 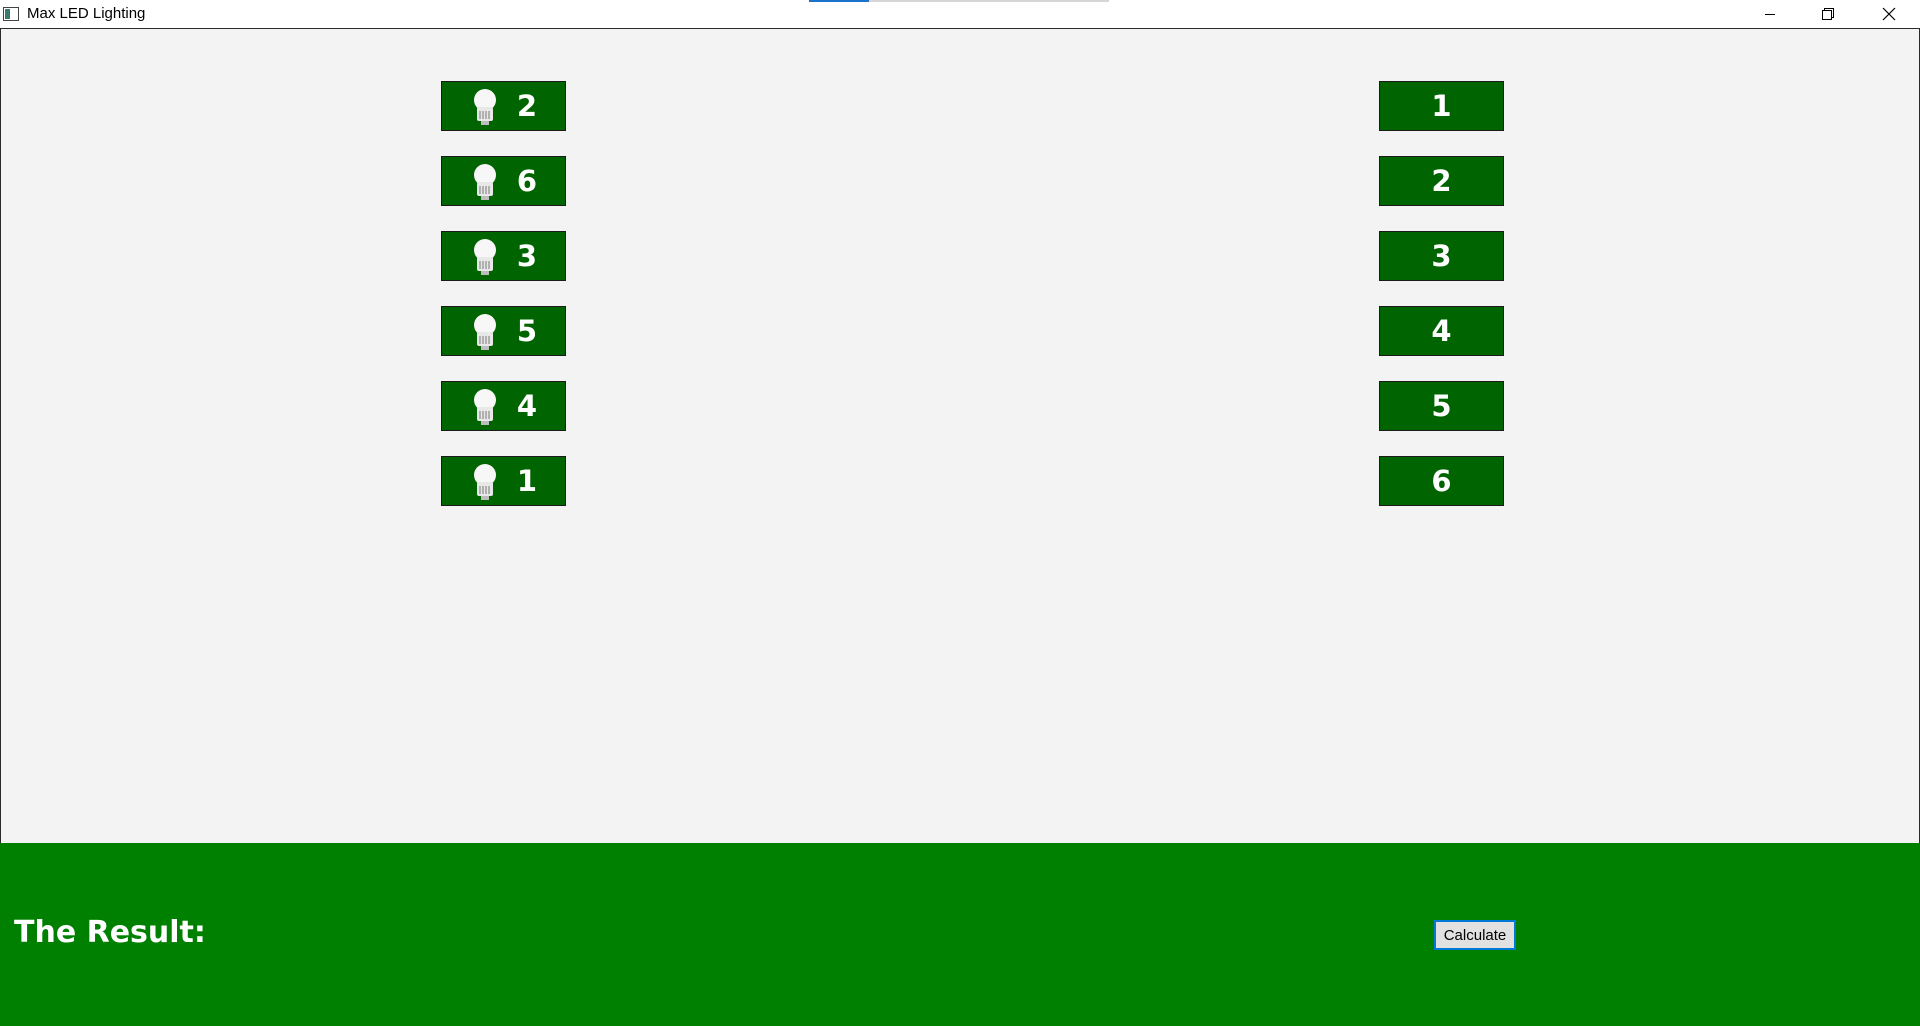 What do you see at coordinates (503, 181) in the screenshot?
I see `led-button: 6` at bounding box center [503, 181].